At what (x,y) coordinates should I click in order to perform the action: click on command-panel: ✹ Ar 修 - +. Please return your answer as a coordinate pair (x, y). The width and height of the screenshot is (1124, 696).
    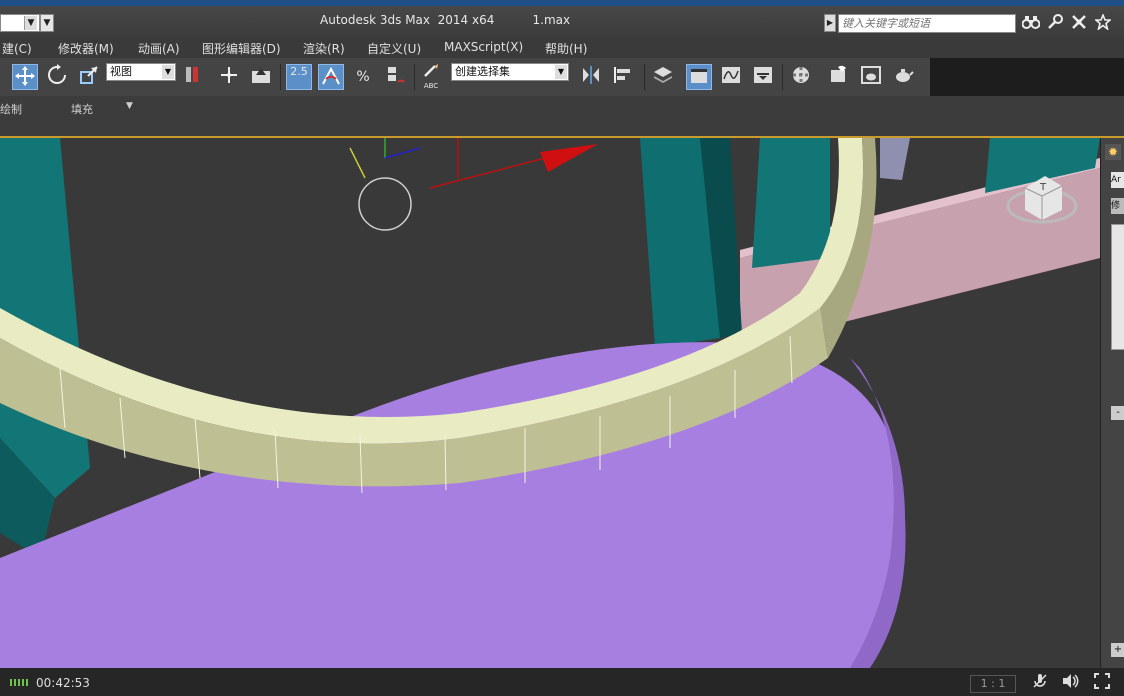
    Looking at the image, I should click on (1112, 403).